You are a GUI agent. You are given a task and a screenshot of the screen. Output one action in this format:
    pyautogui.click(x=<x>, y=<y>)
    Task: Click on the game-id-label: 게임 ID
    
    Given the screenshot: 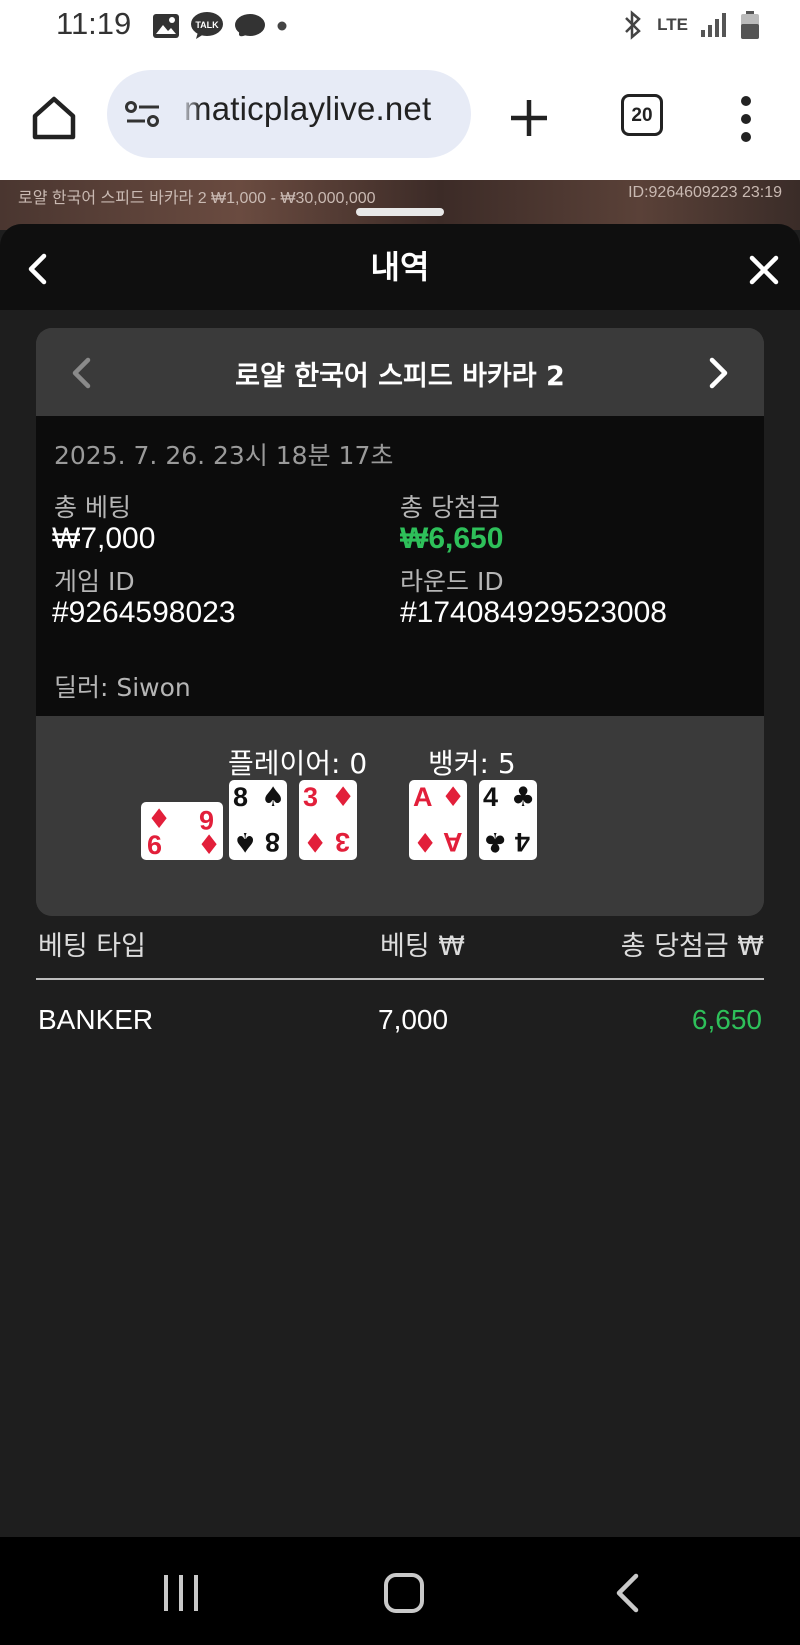 What is the action you would take?
    pyautogui.click(x=94, y=581)
    